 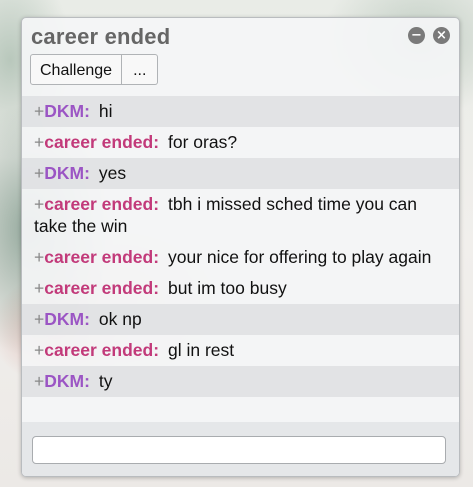 I want to click on chat-message: +DKM: hi, so click(x=240, y=111).